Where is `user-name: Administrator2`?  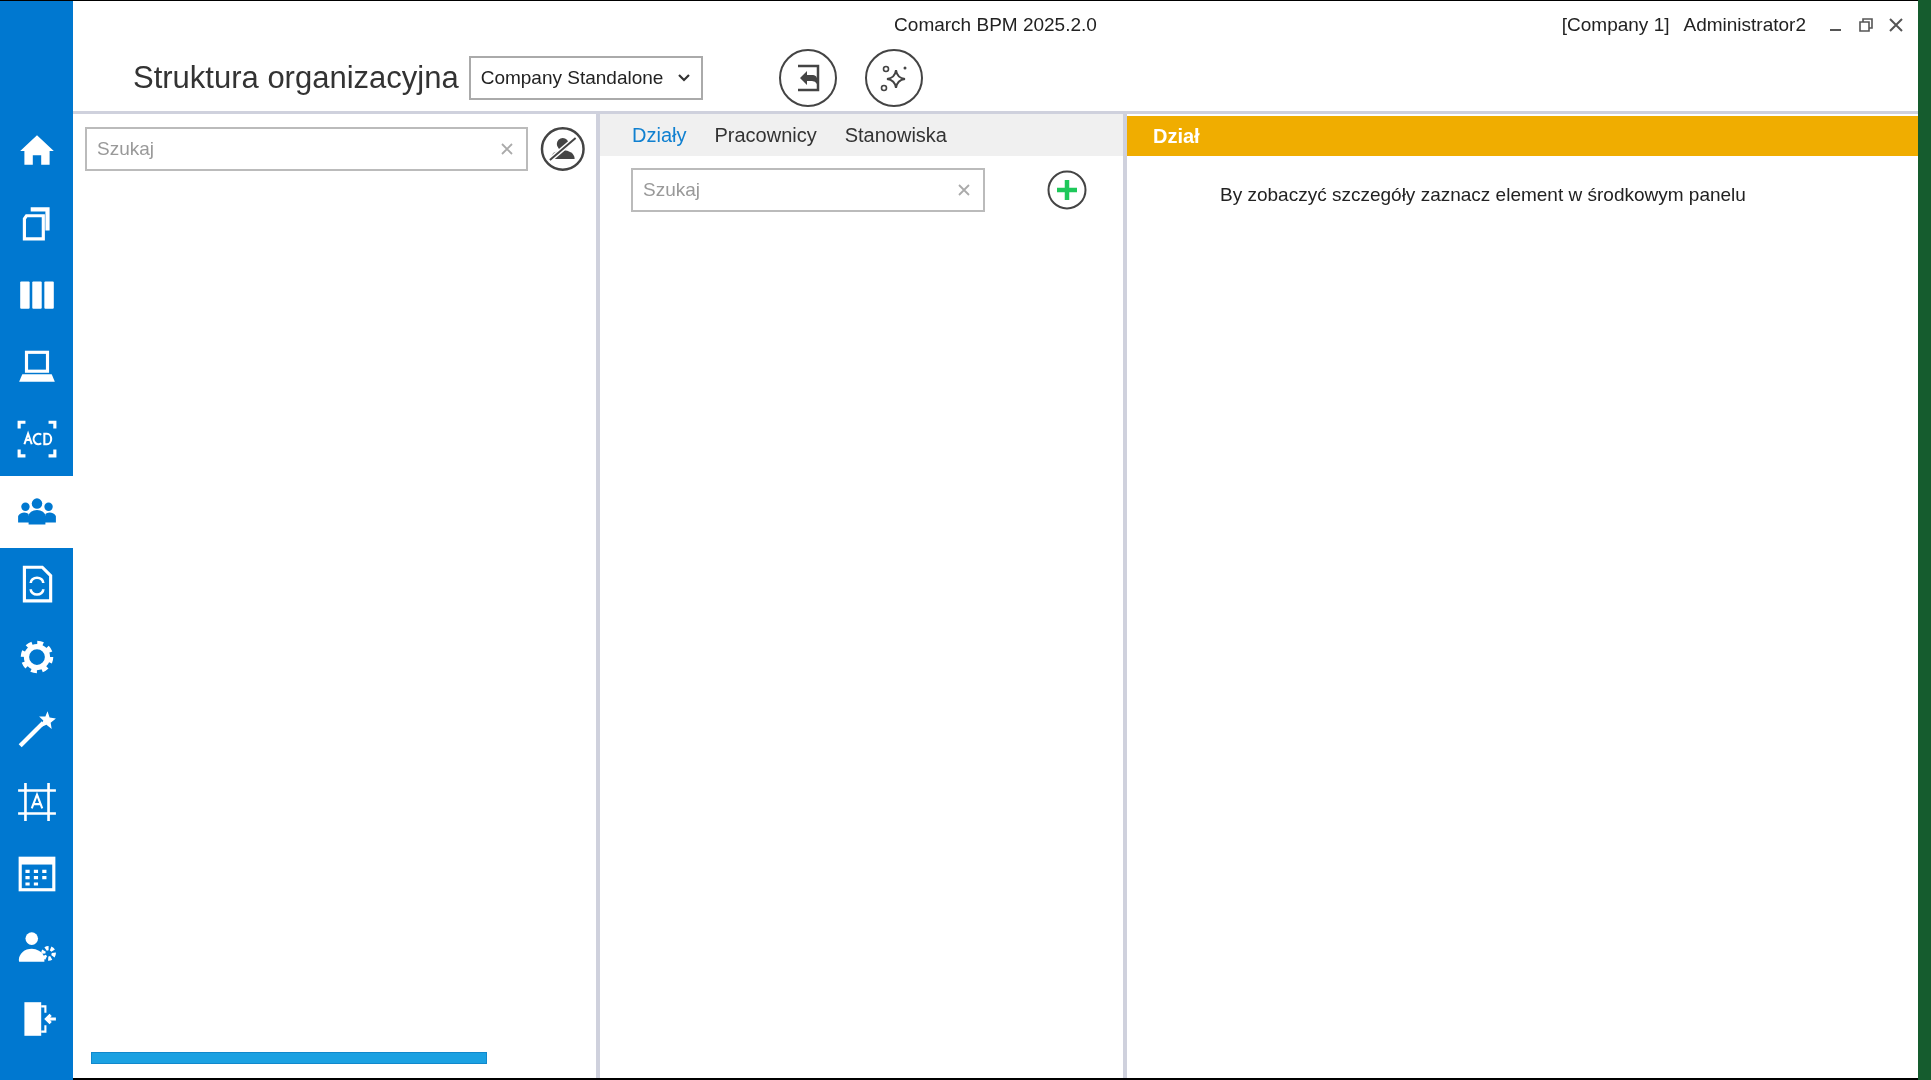 user-name: Administrator2 is located at coordinates (1744, 25).